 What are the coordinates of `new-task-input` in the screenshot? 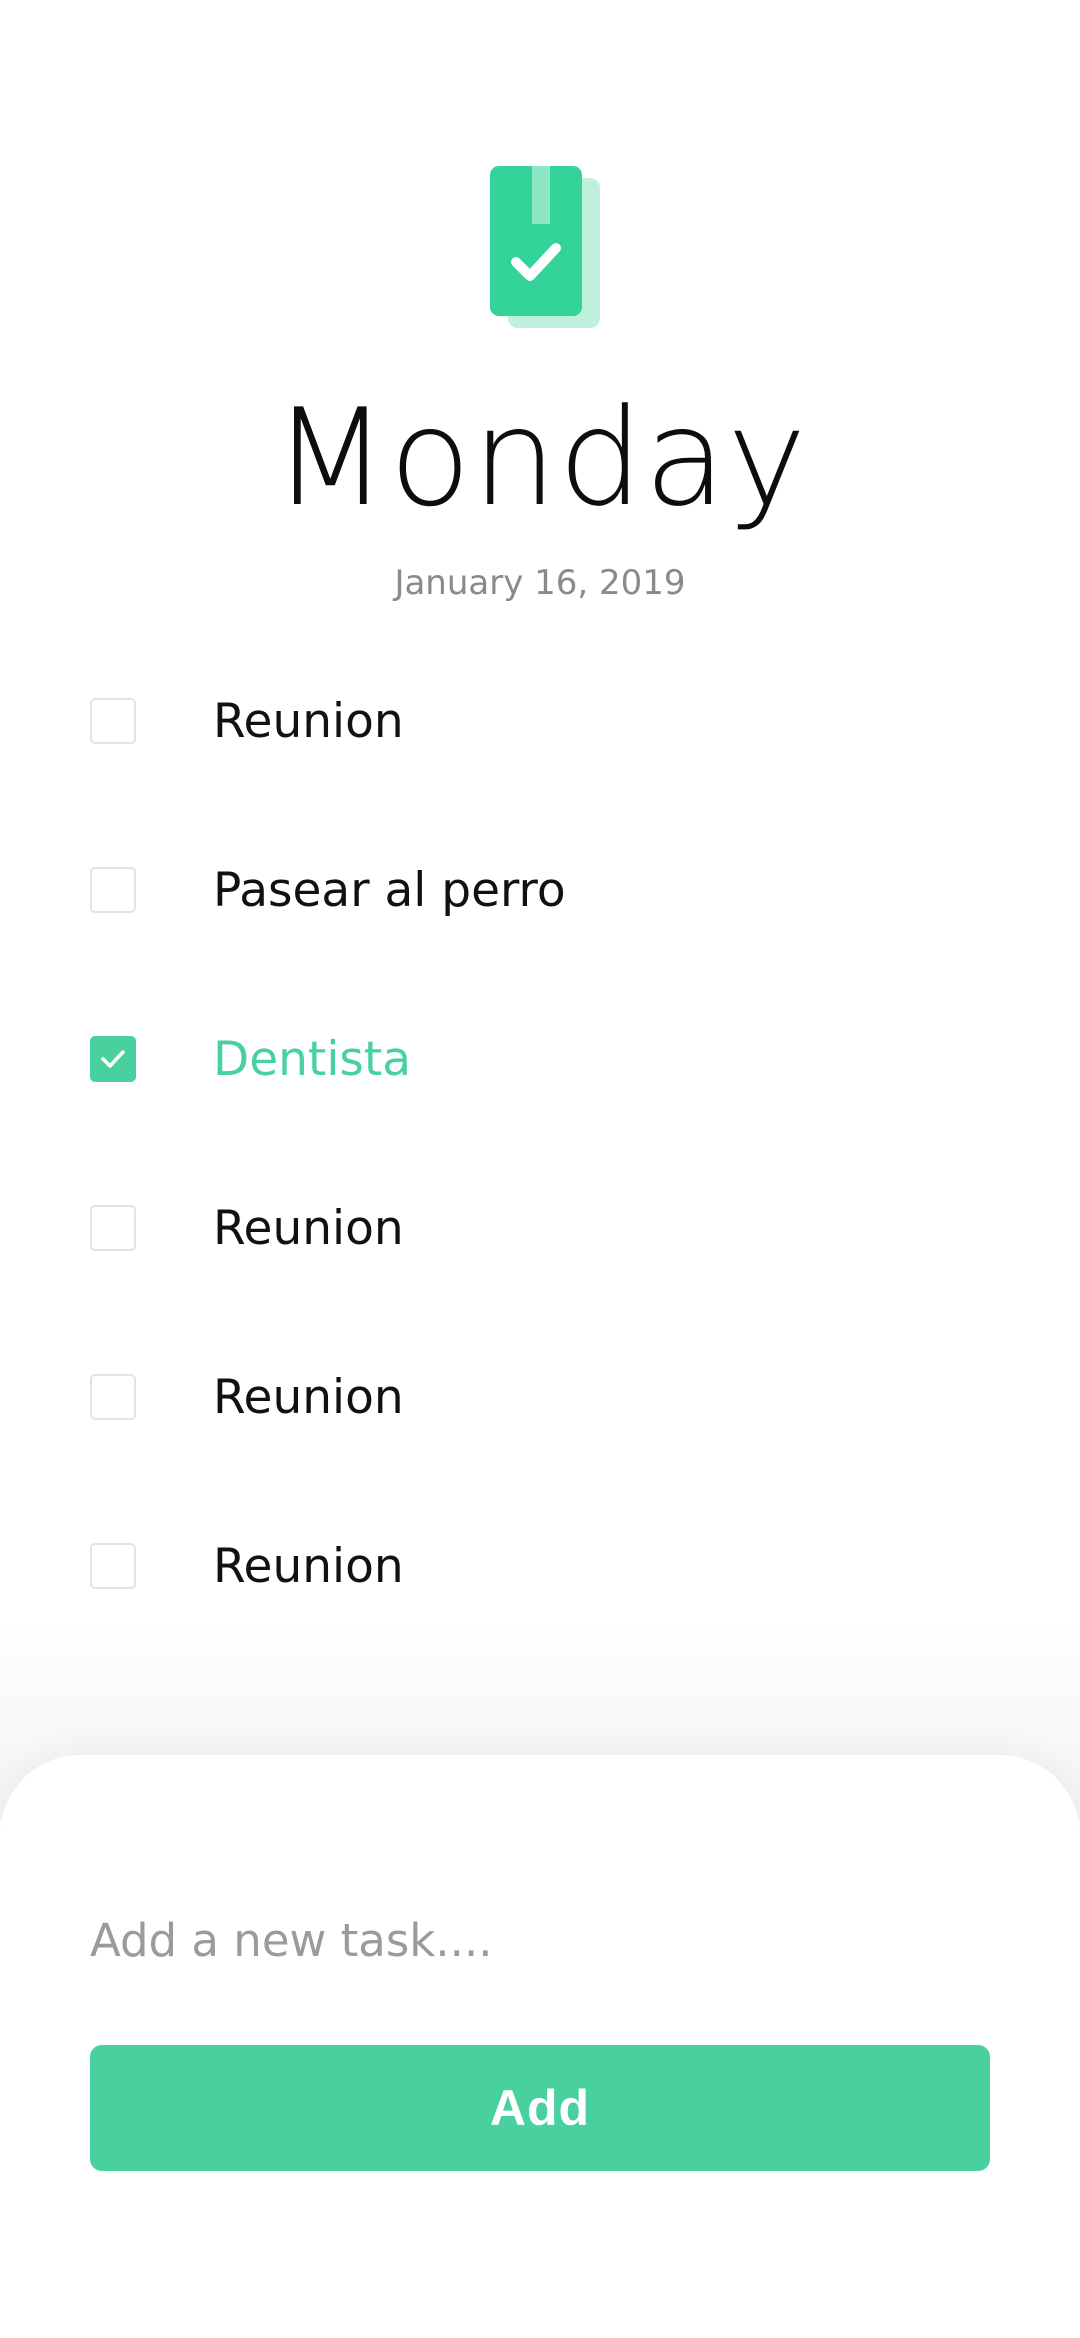 It's located at (540, 1940).